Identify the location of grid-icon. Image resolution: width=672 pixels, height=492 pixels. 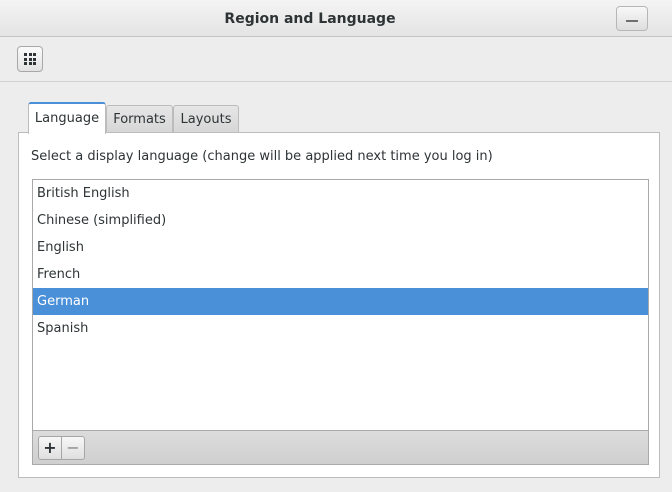
(30, 59).